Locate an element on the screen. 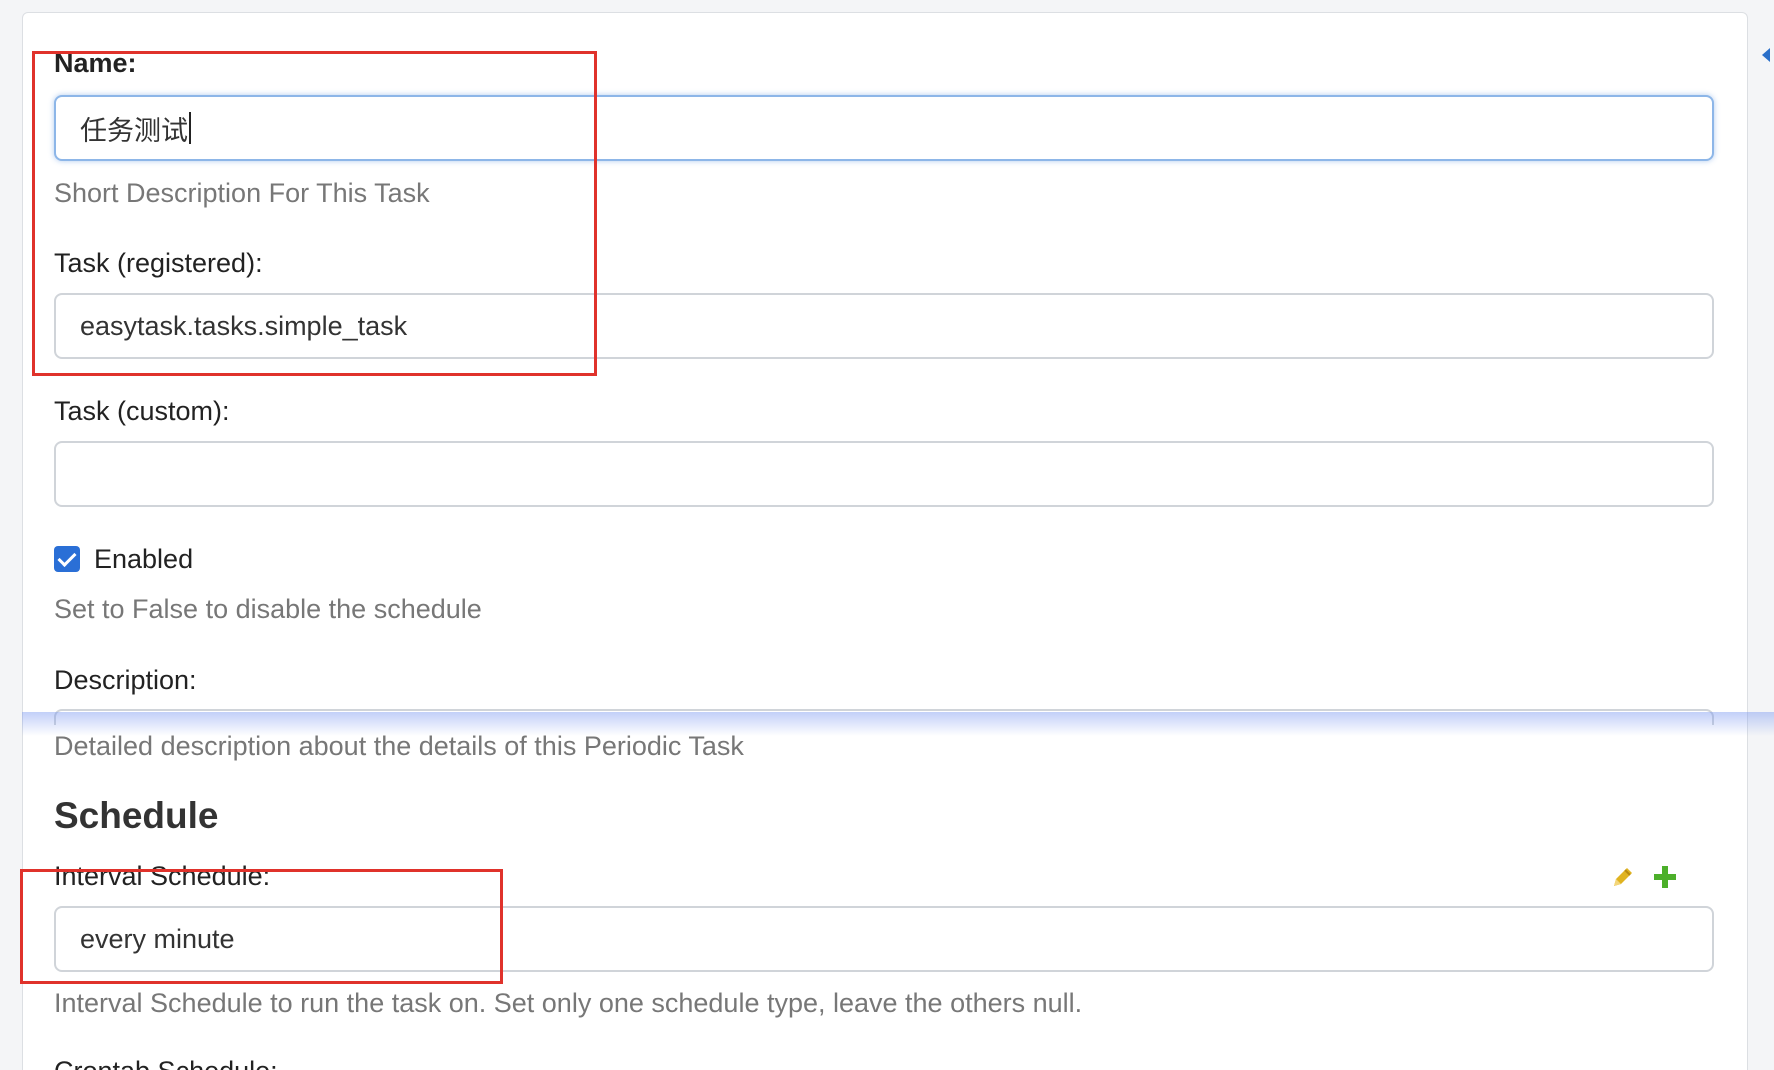 The width and height of the screenshot is (1774, 1070). task-custom-label: Task (custom): is located at coordinates (142, 411).